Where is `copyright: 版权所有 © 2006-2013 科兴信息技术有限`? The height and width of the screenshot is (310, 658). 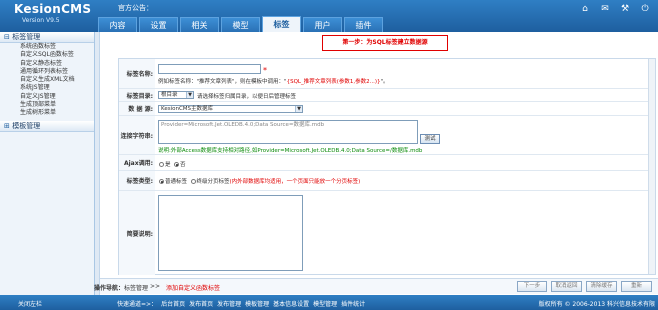
copyright: 版权所有 © 2006-2013 科兴信息技术有限 is located at coordinates (596, 304).